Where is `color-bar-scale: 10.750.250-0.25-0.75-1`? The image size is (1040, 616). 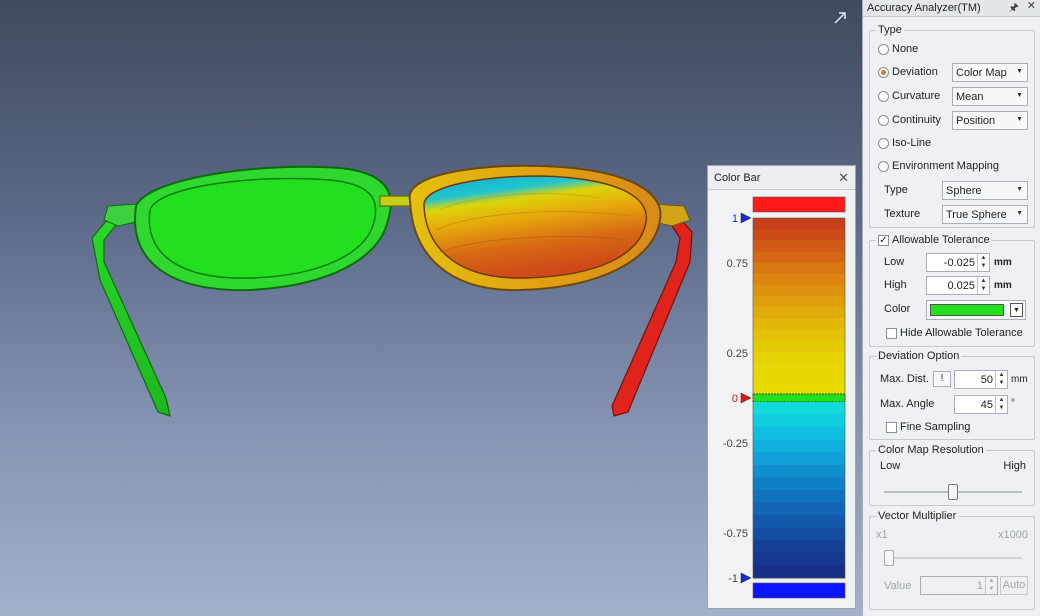 color-bar-scale: 10.750.250-0.25-0.75-1 is located at coordinates (782, 400).